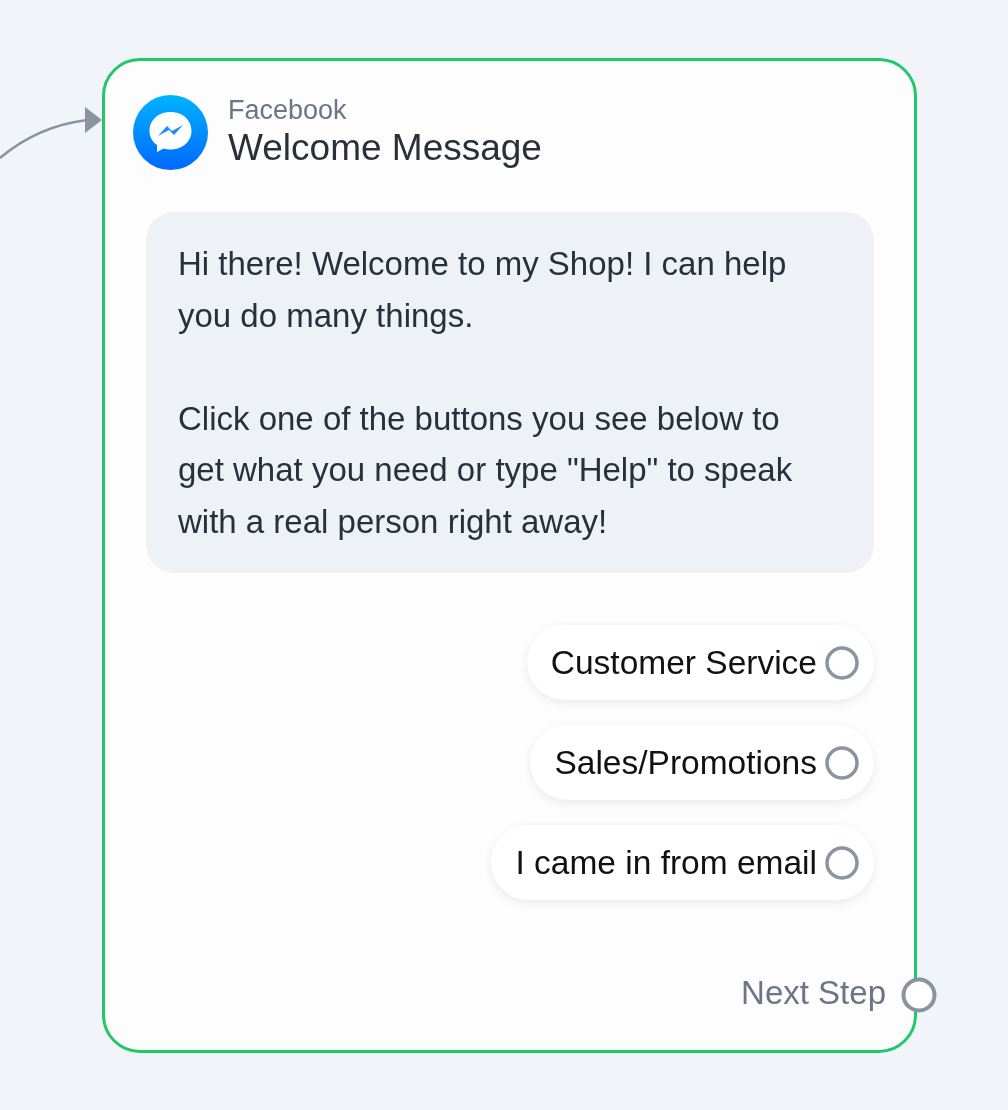 This screenshot has height=1110, width=1008. What do you see at coordinates (702, 763) in the screenshot?
I see `quick-reply-button: Sales/Promotions` at bounding box center [702, 763].